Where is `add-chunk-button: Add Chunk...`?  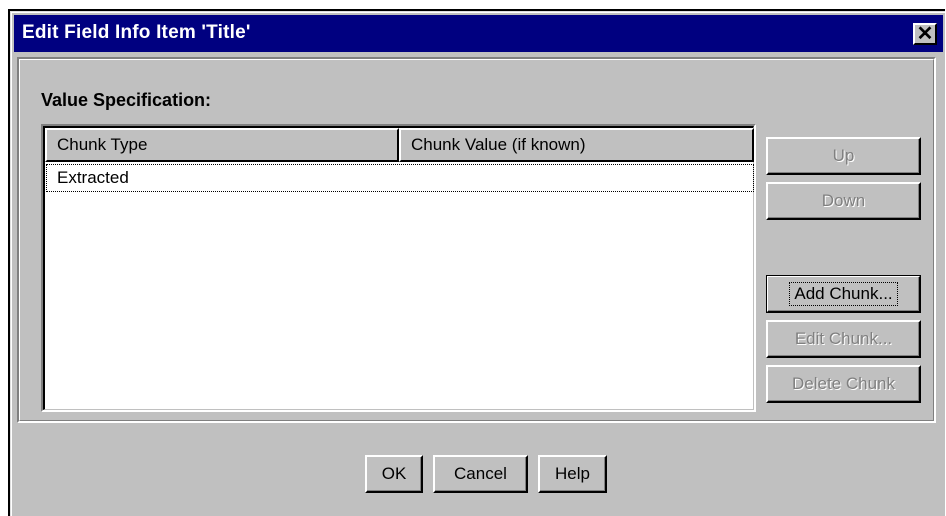
add-chunk-button: Add Chunk... is located at coordinates (843, 294).